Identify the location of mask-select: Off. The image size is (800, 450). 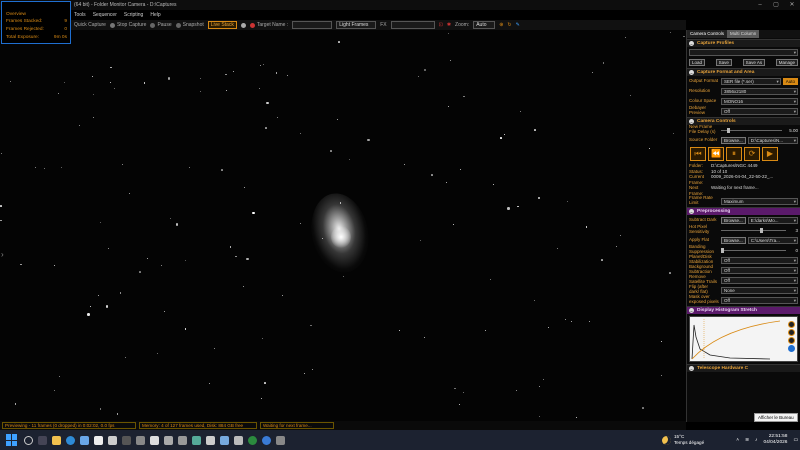
(759, 300).